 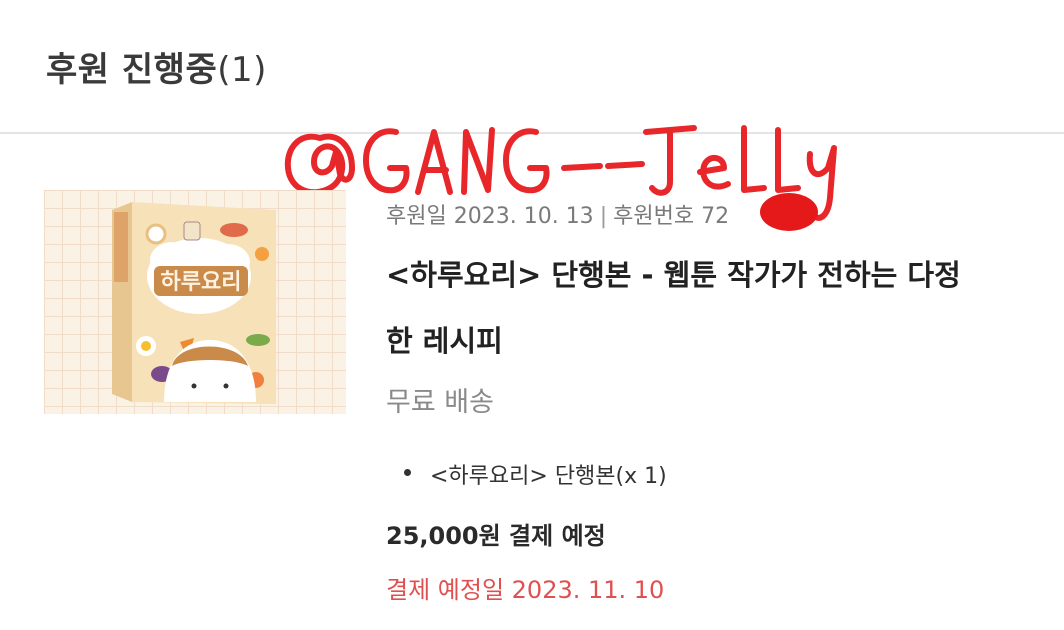 What do you see at coordinates (525, 590) in the screenshot?
I see `payment-date: 결제 예정일 2023. 11. 10` at bounding box center [525, 590].